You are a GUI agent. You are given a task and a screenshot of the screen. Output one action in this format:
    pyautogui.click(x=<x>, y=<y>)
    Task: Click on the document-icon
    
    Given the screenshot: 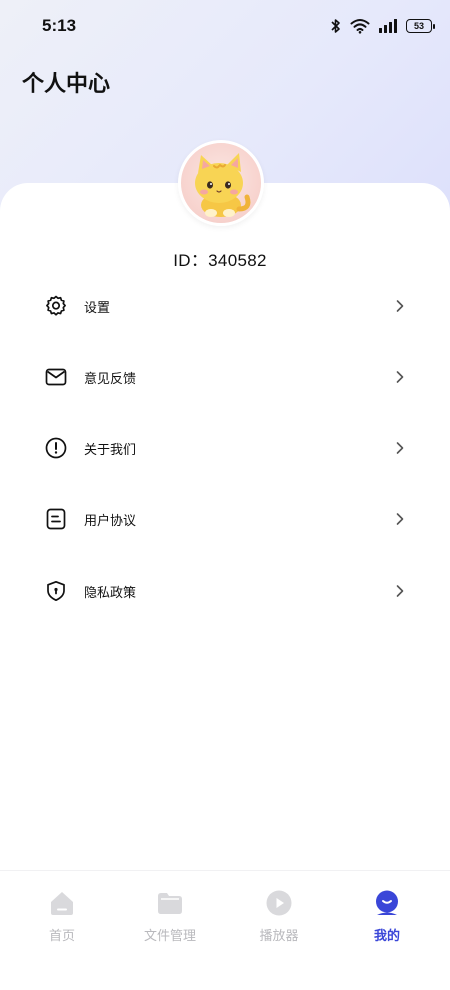 What is the action you would take?
    pyautogui.click(x=56, y=519)
    